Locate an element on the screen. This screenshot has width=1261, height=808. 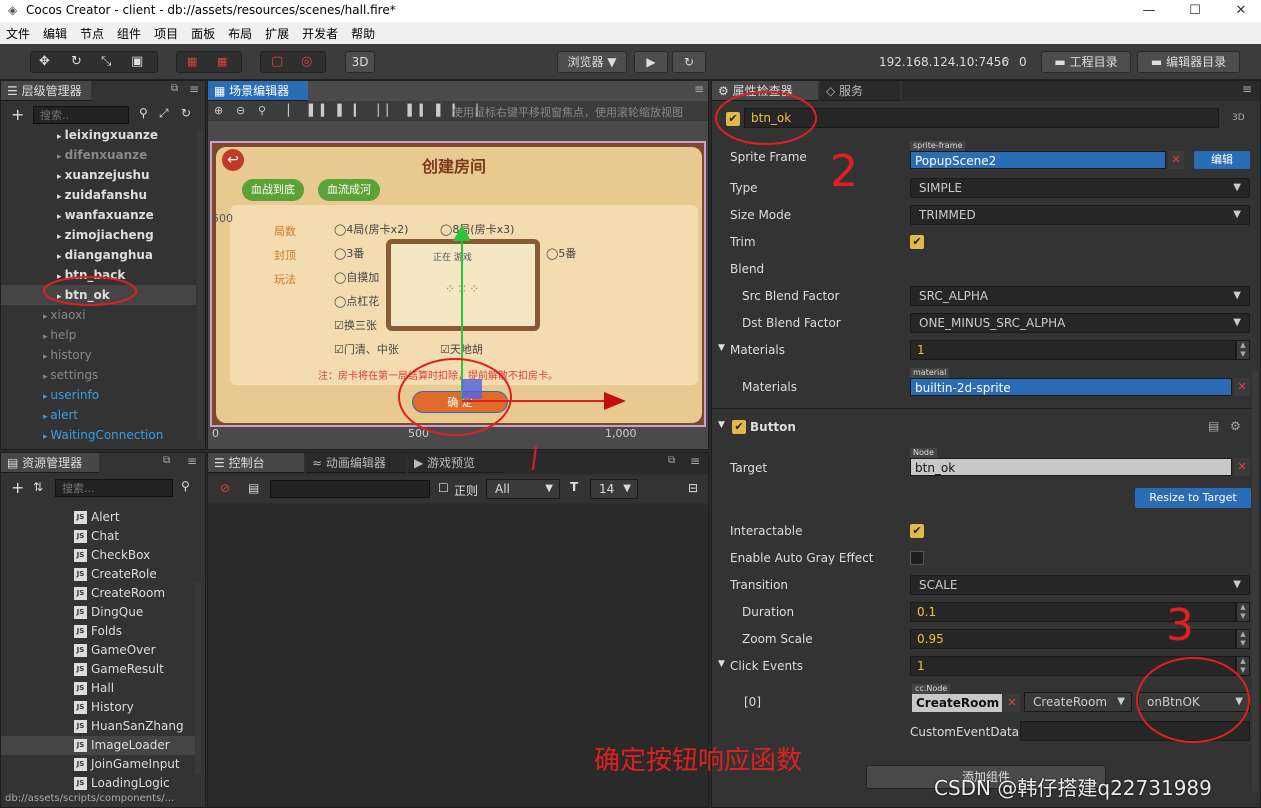
browser-select: 浏览器 ▼ is located at coordinates (592, 62).